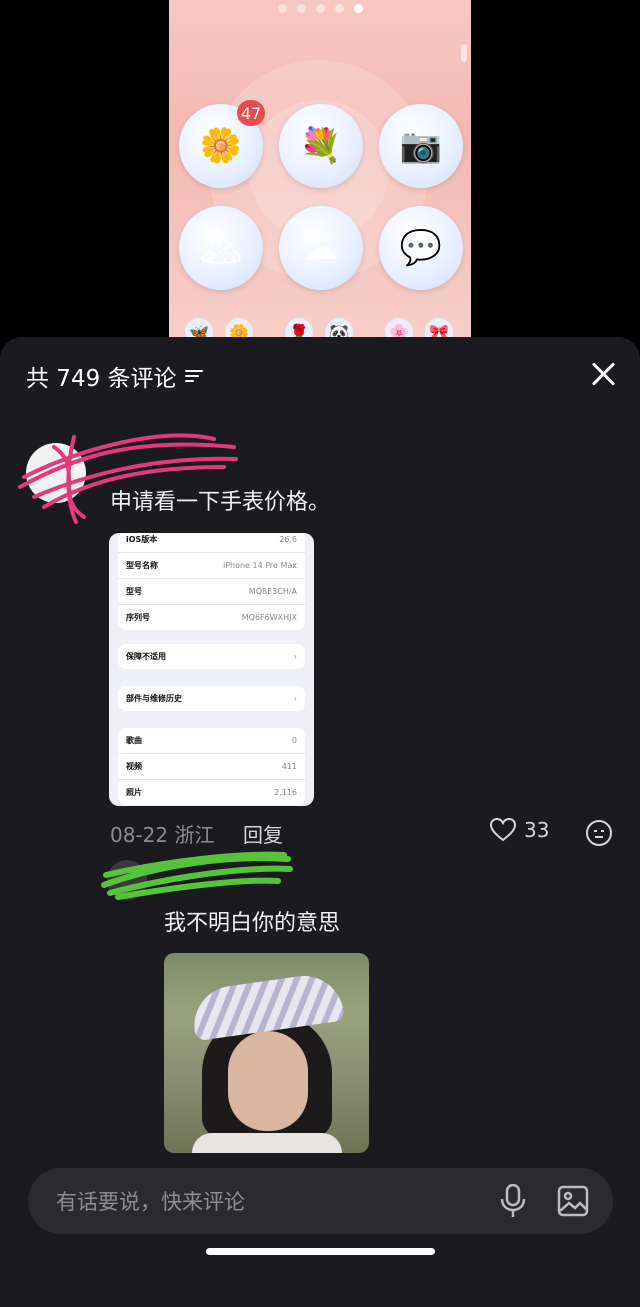 This screenshot has width=640, height=1307. Describe the element at coordinates (211, 741) in the screenshot. I see `info-row: 歌曲 0` at that location.